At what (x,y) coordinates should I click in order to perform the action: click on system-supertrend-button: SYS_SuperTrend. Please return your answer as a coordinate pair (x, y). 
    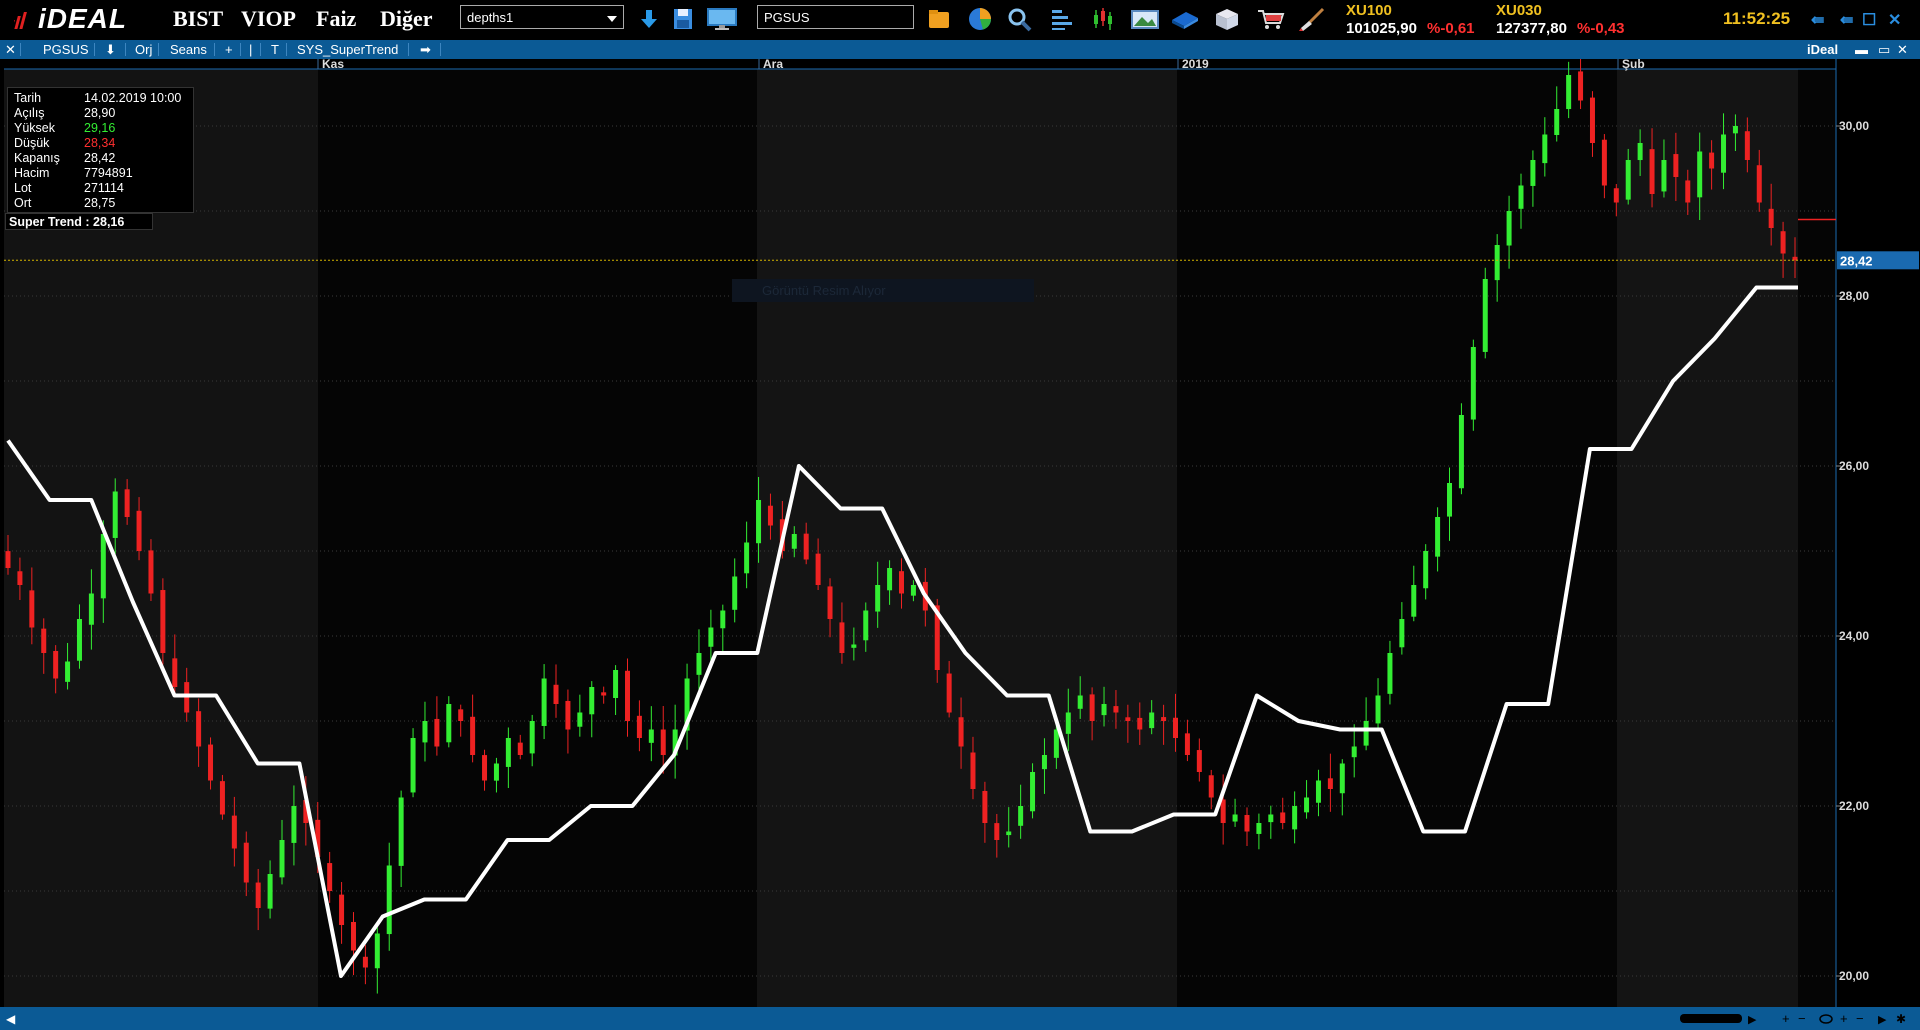
    Looking at the image, I should click on (347, 49).